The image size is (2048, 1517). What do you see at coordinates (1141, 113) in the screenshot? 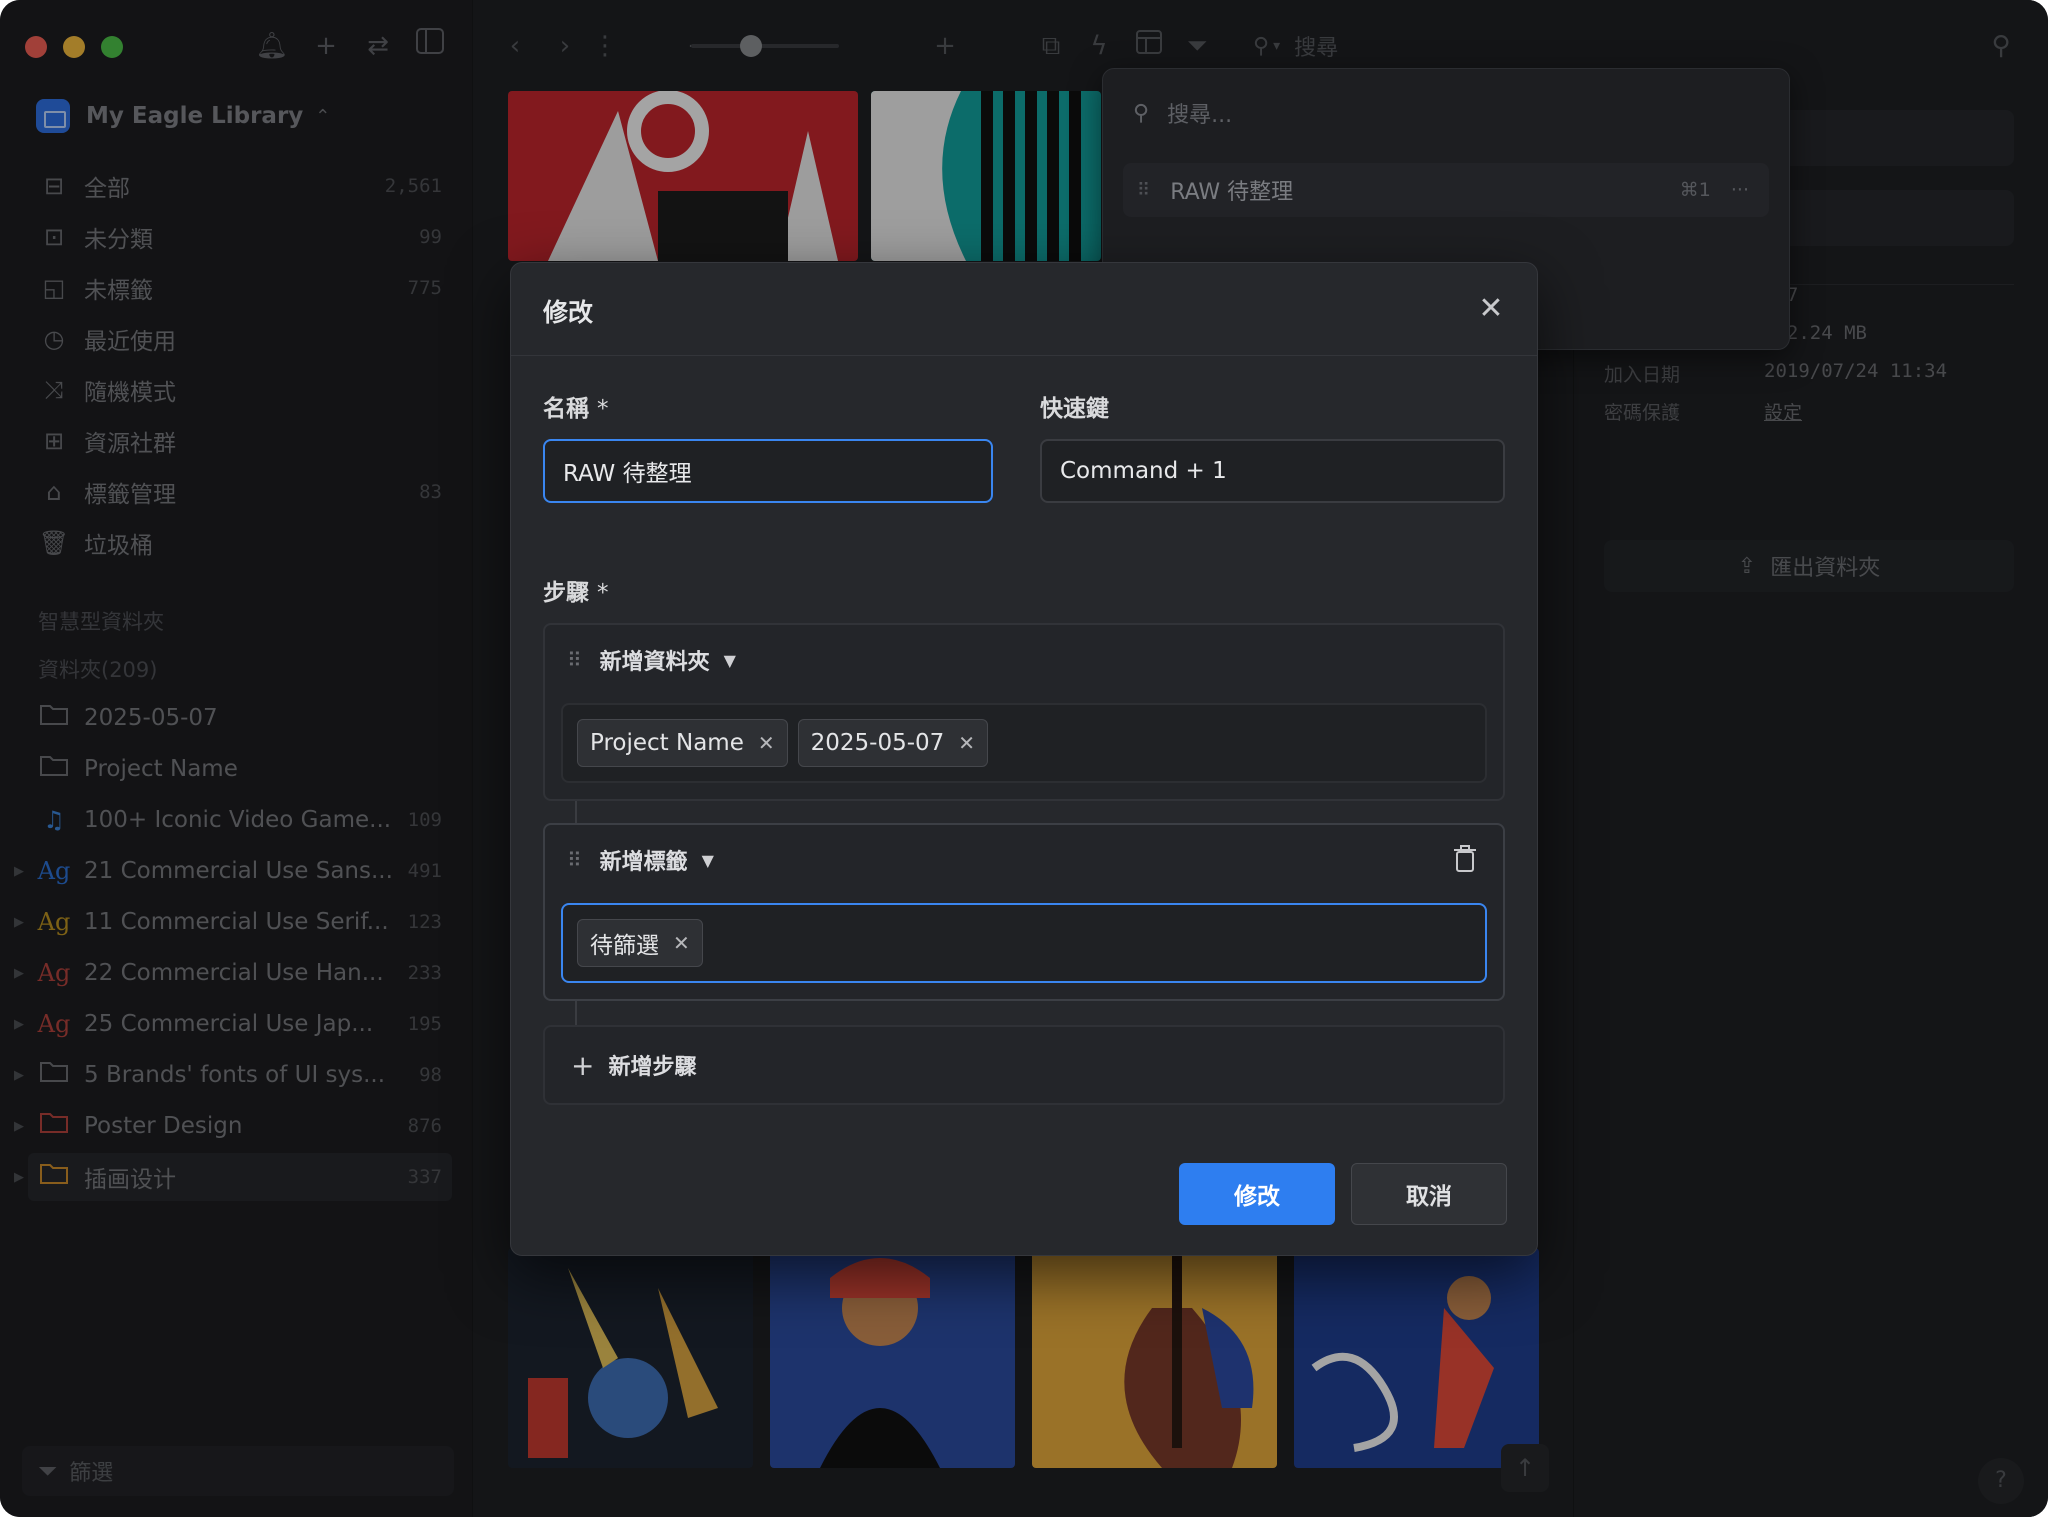
I see `search-icon: ⚲` at bounding box center [1141, 113].